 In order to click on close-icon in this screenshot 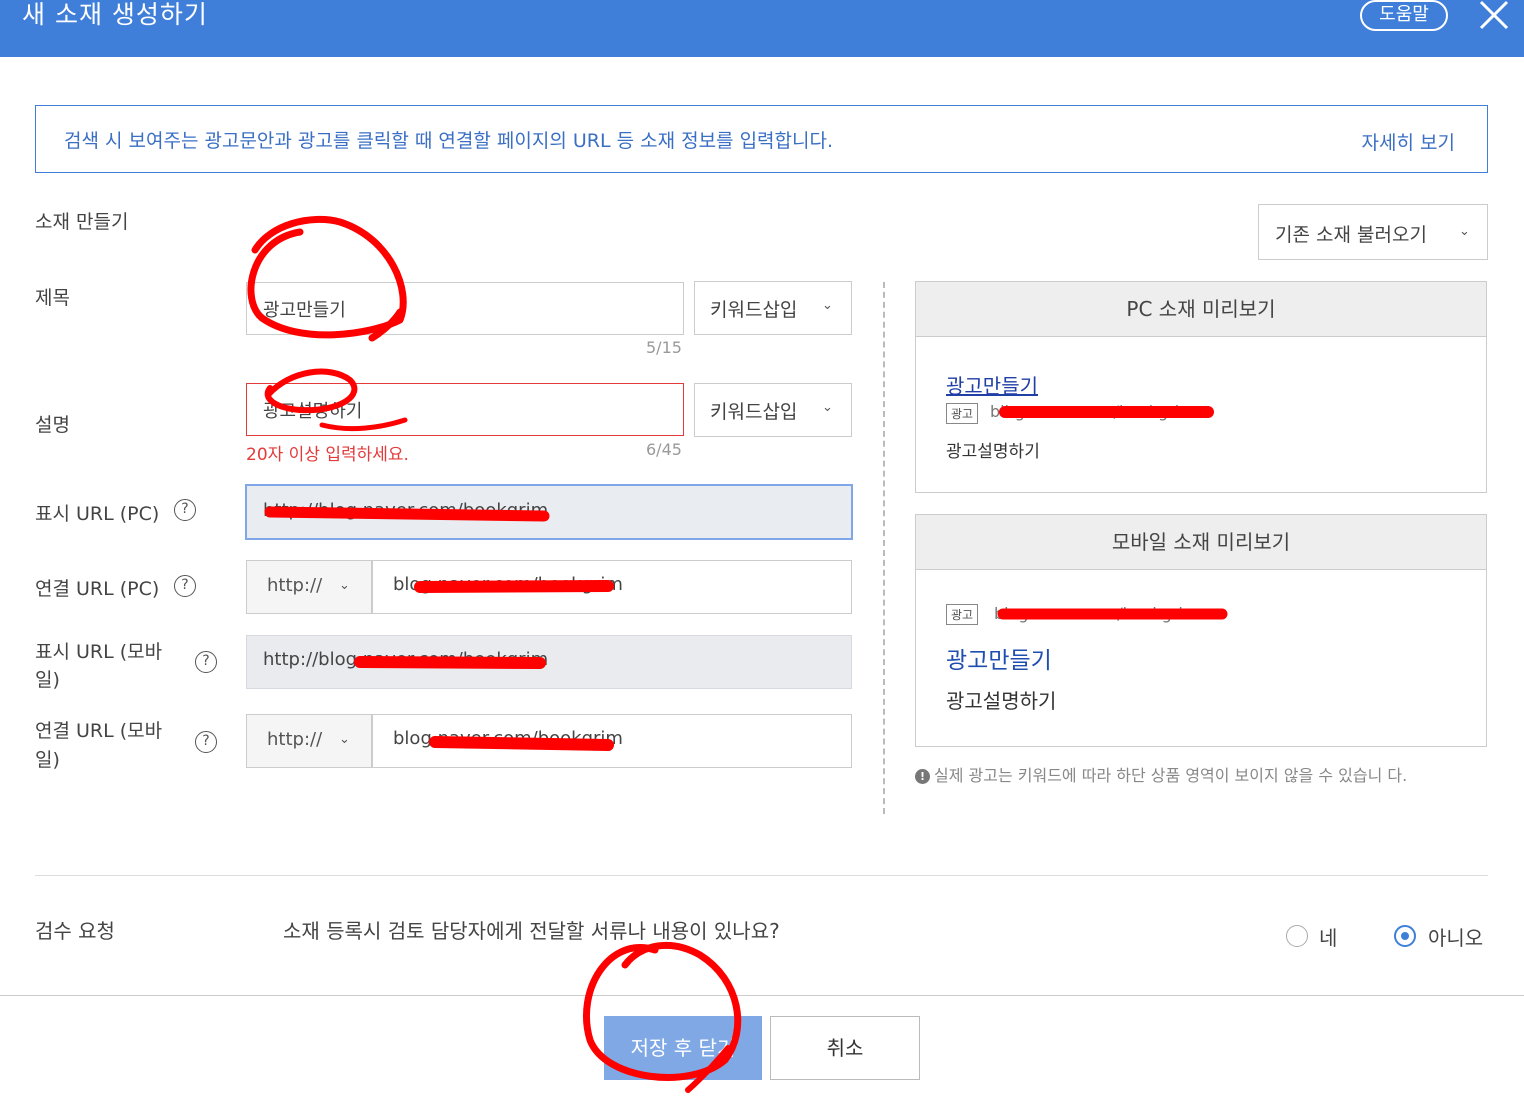, I will do `click(1494, 15)`.